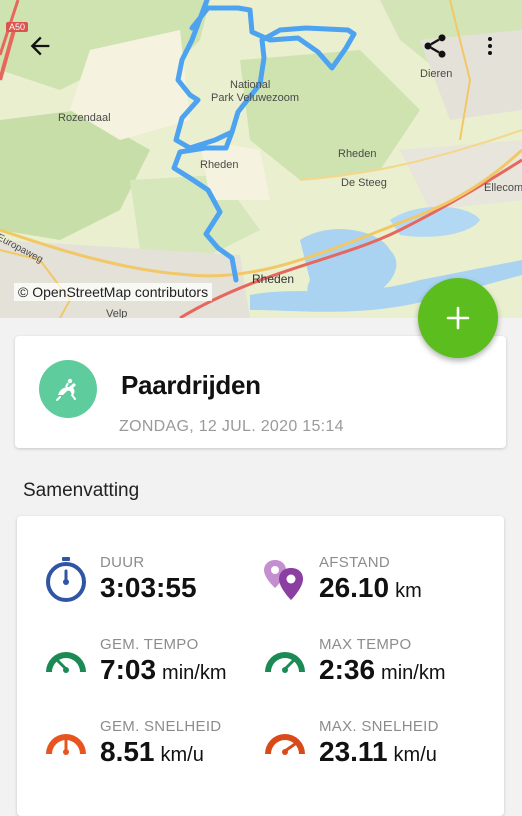 This screenshot has height=816, width=522. I want to click on activity-card: Paardrijden ZONDAG, 12 JUL. 2020 15:14, so click(260, 392).